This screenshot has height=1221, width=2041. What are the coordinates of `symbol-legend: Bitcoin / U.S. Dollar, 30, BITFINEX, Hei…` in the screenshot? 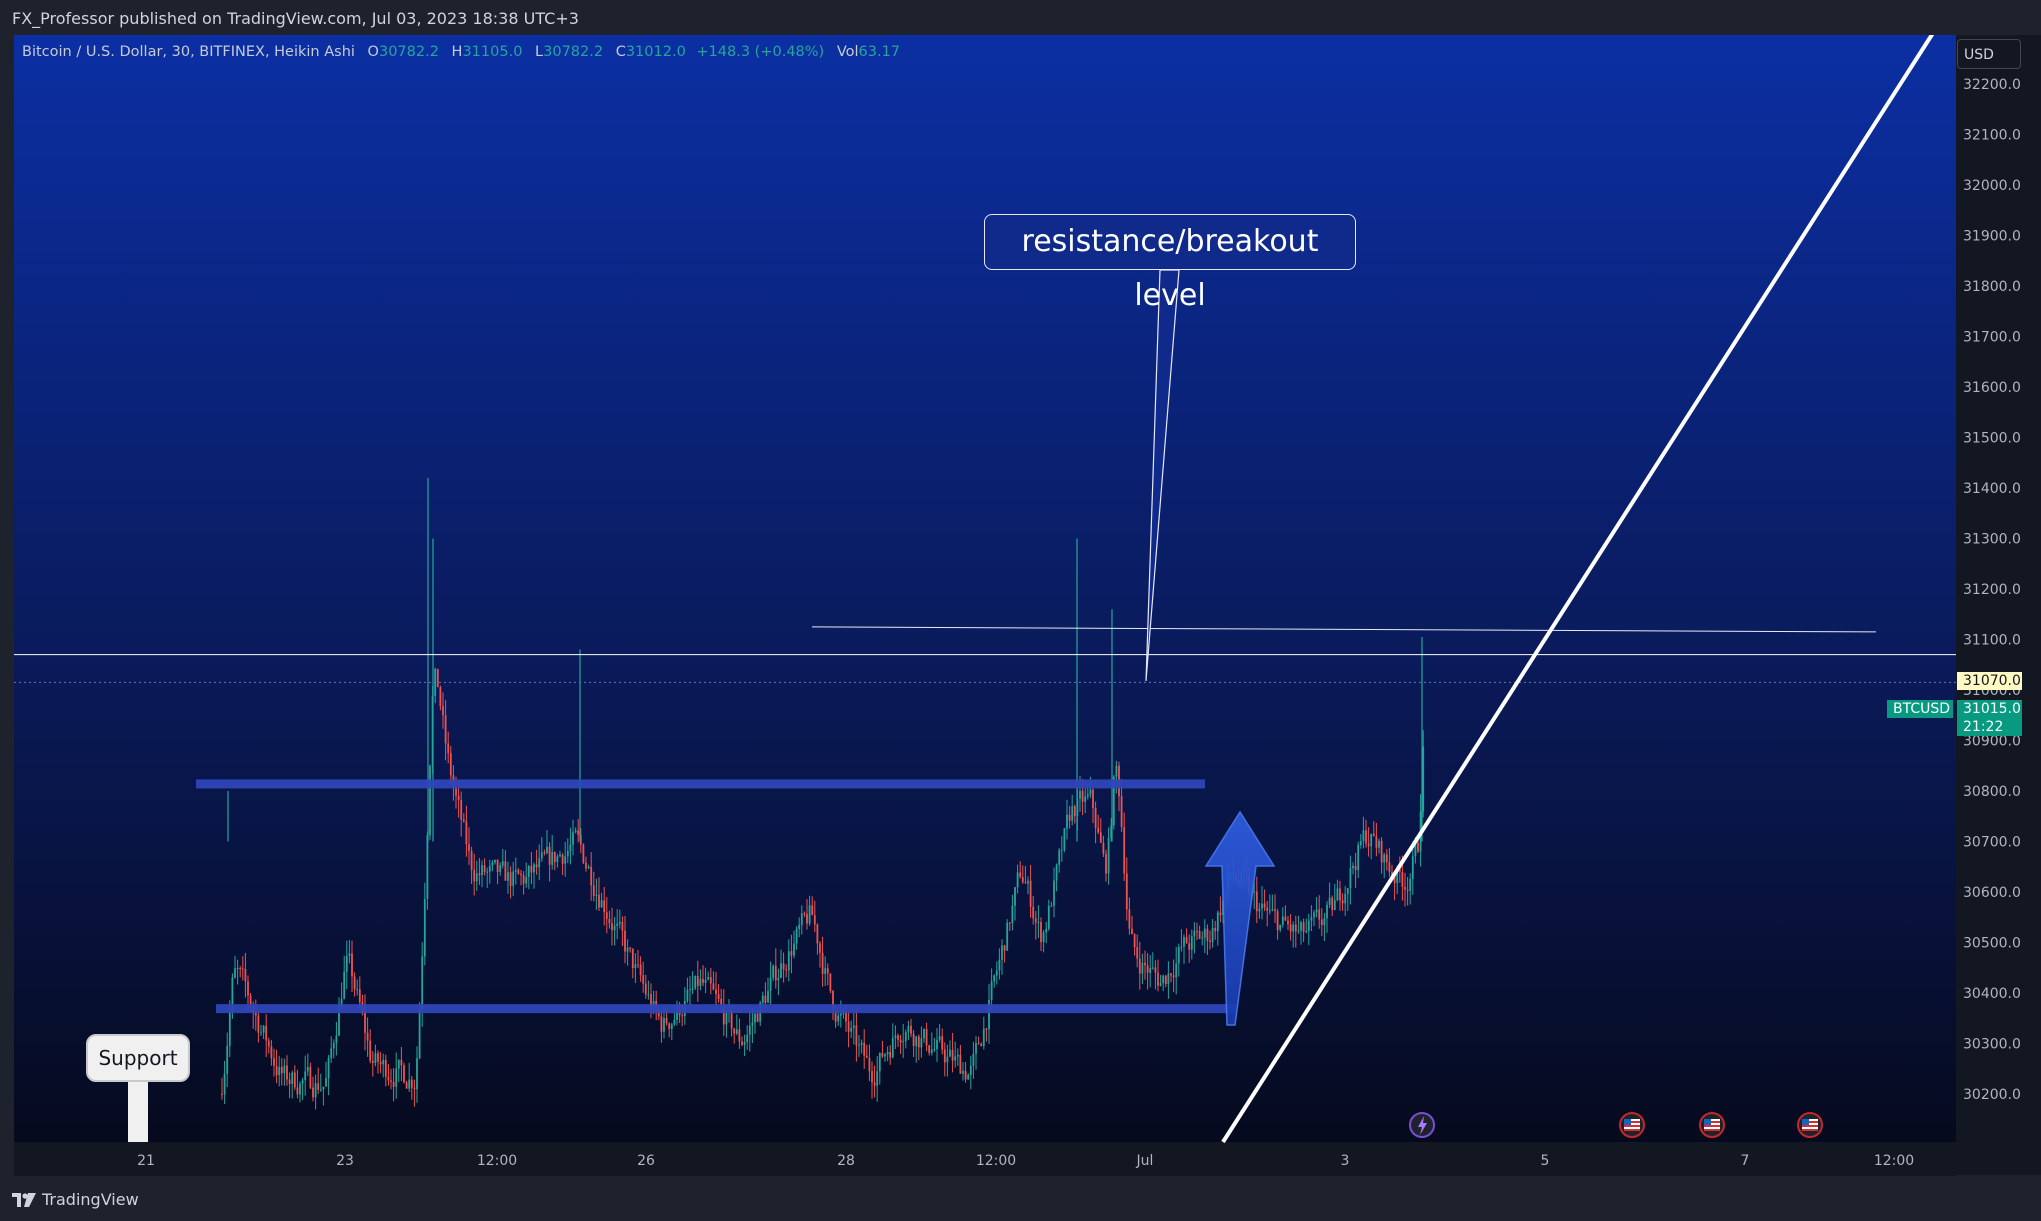 It's located at (461, 52).